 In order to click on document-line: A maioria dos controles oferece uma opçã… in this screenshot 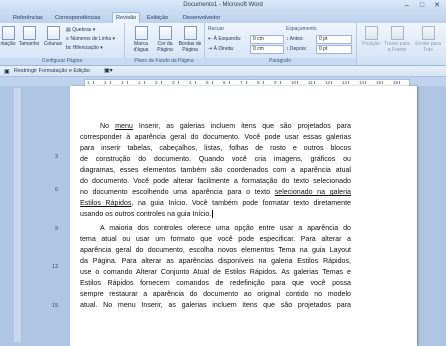, I will do `click(225, 228)`.